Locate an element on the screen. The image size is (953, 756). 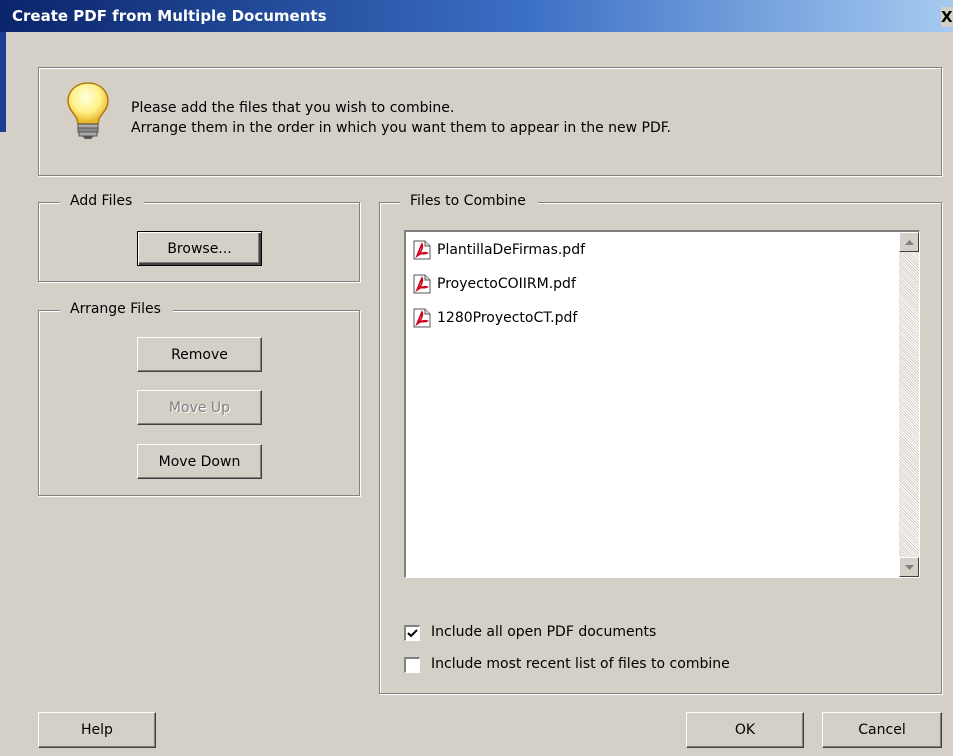
arrow-down-icon is located at coordinates (909, 567).